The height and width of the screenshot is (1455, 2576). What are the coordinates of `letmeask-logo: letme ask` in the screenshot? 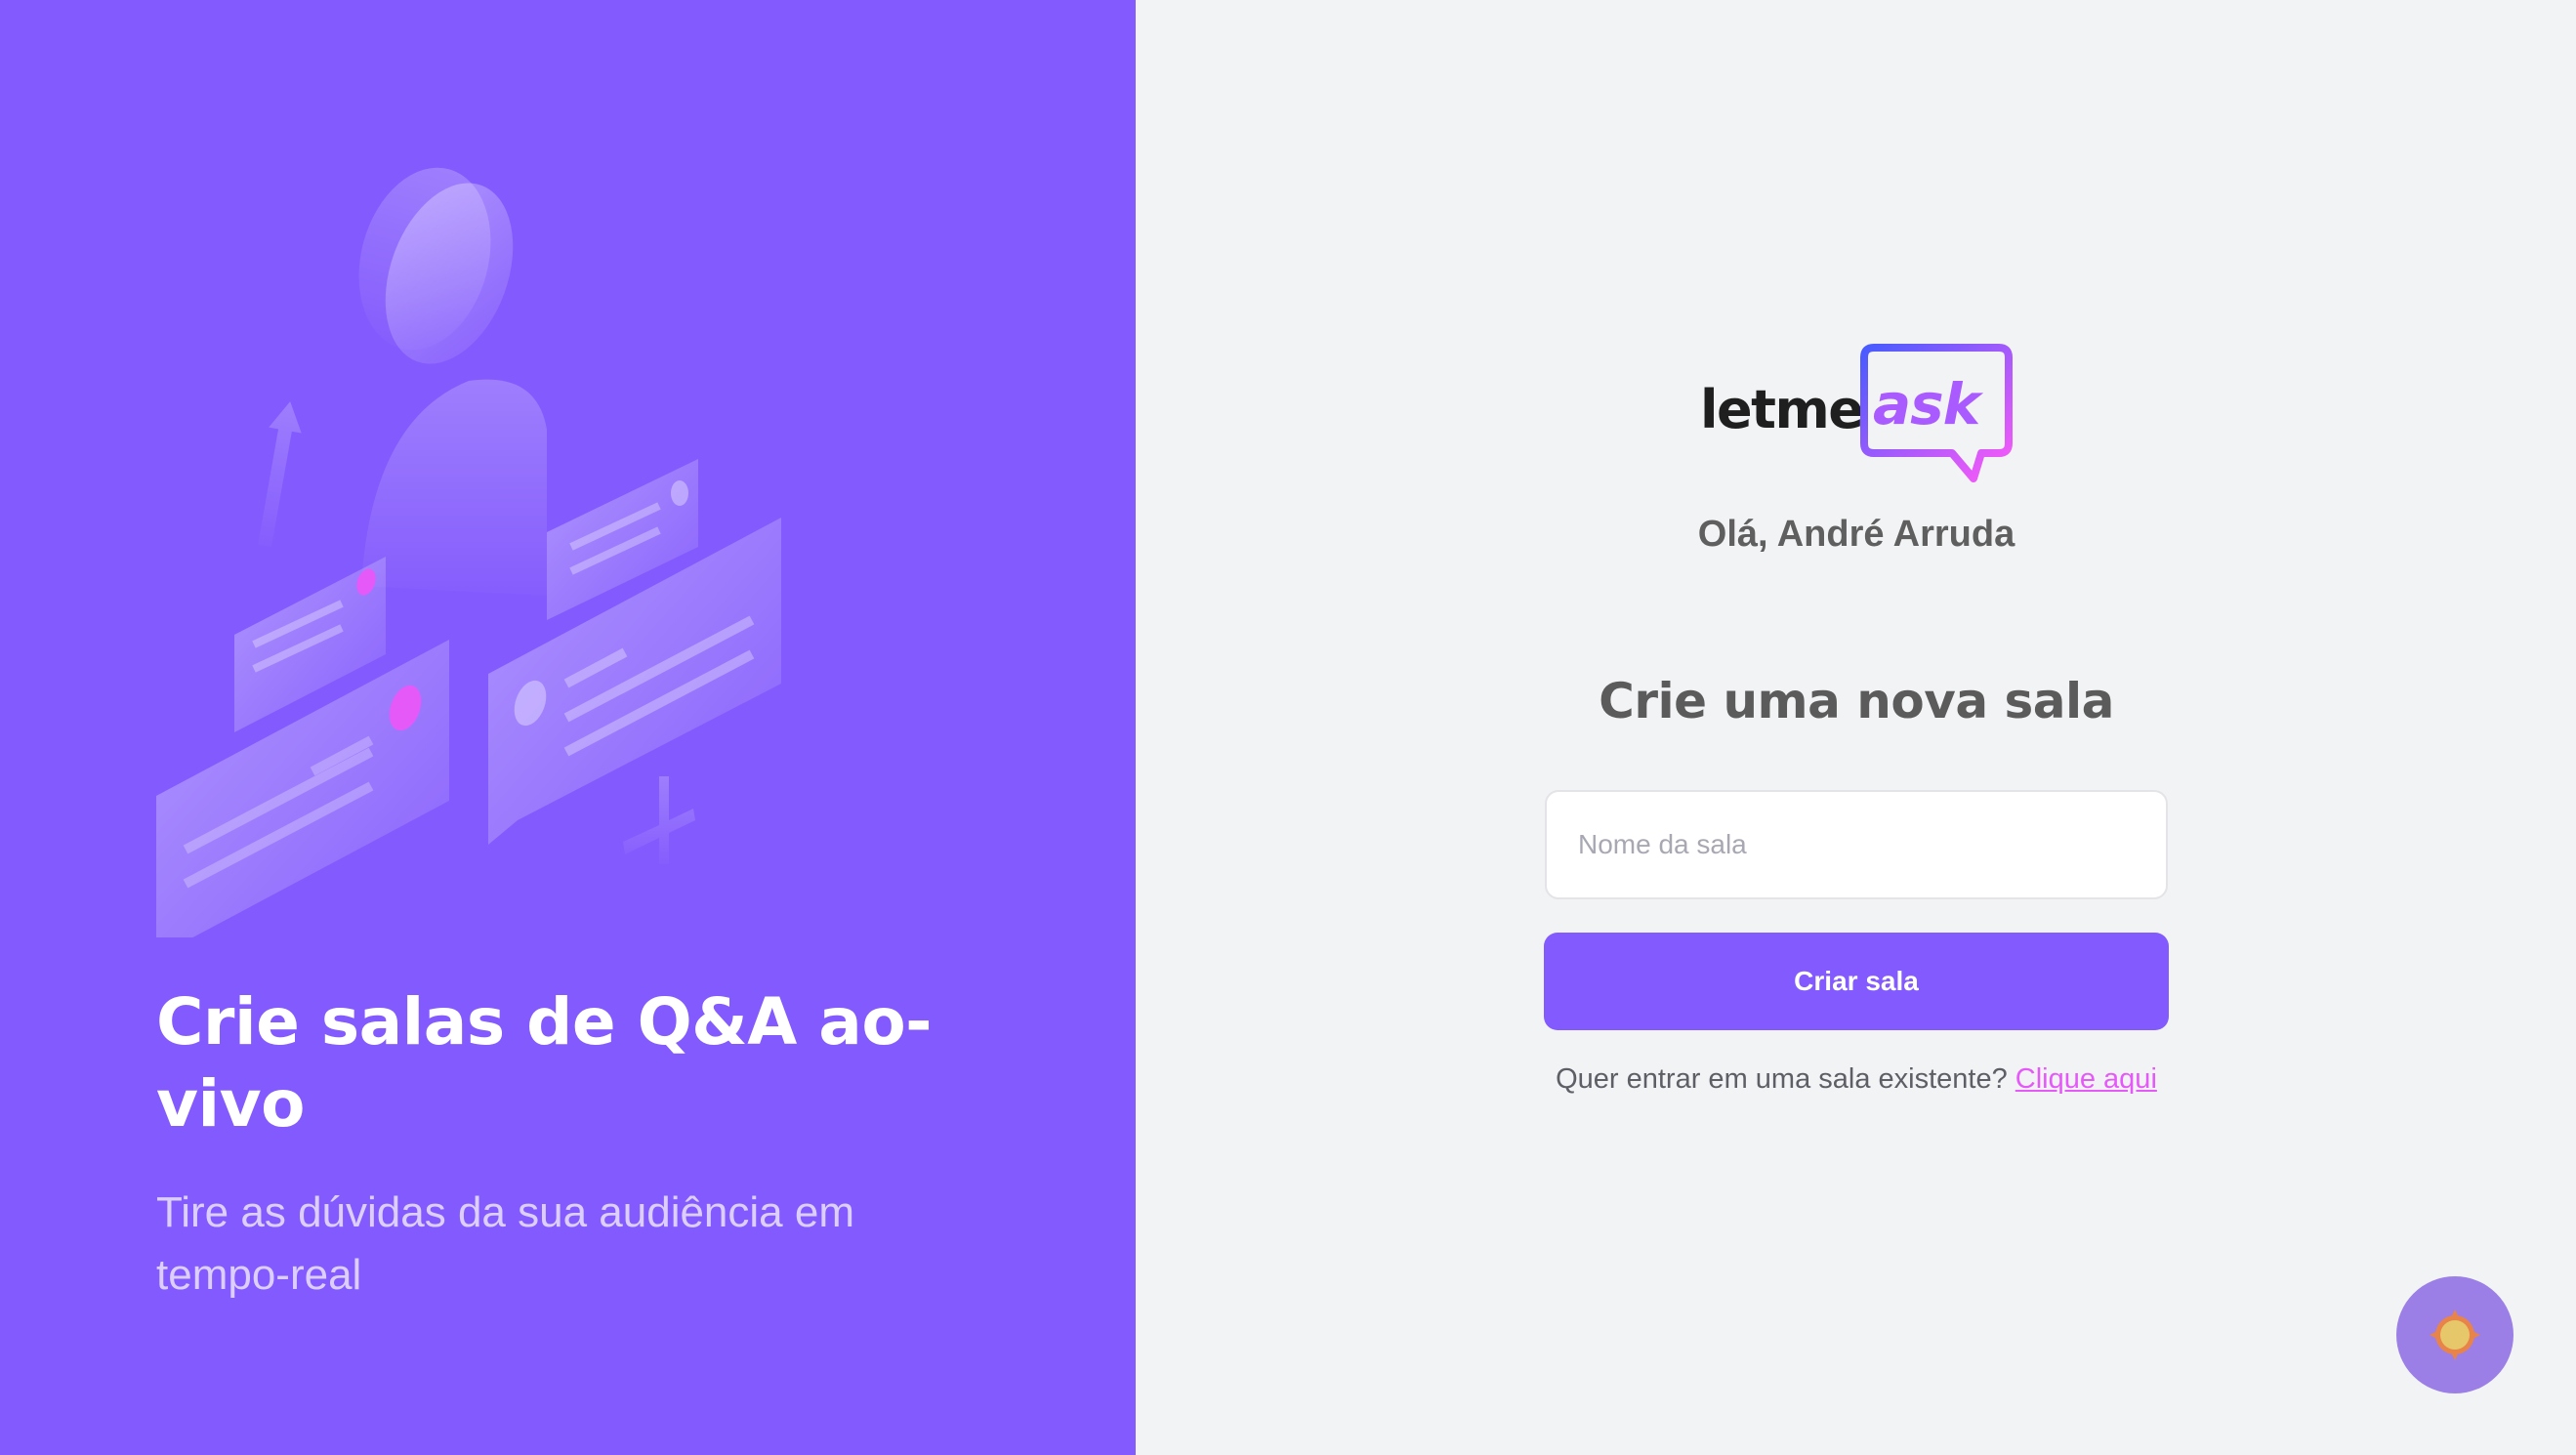 It's located at (1856, 420).